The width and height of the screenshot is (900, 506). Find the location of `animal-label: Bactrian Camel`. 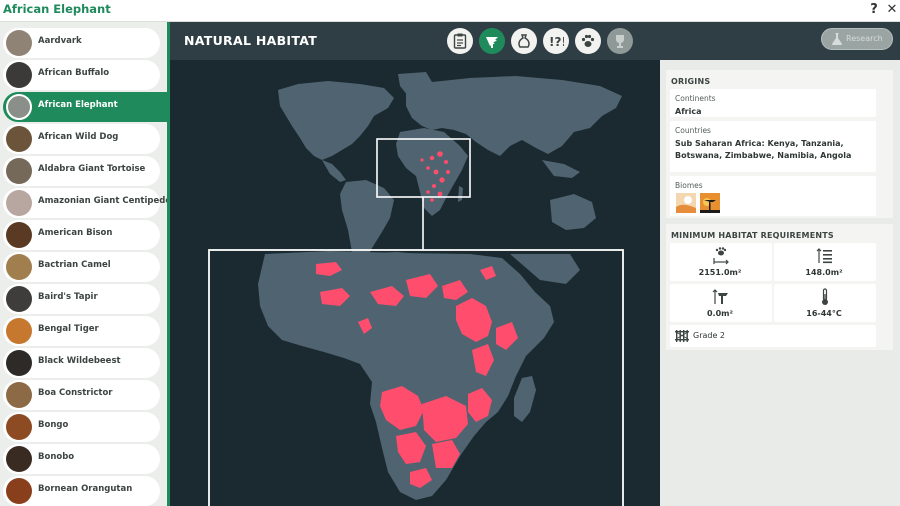

animal-label: Bactrian Camel is located at coordinates (74, 265).